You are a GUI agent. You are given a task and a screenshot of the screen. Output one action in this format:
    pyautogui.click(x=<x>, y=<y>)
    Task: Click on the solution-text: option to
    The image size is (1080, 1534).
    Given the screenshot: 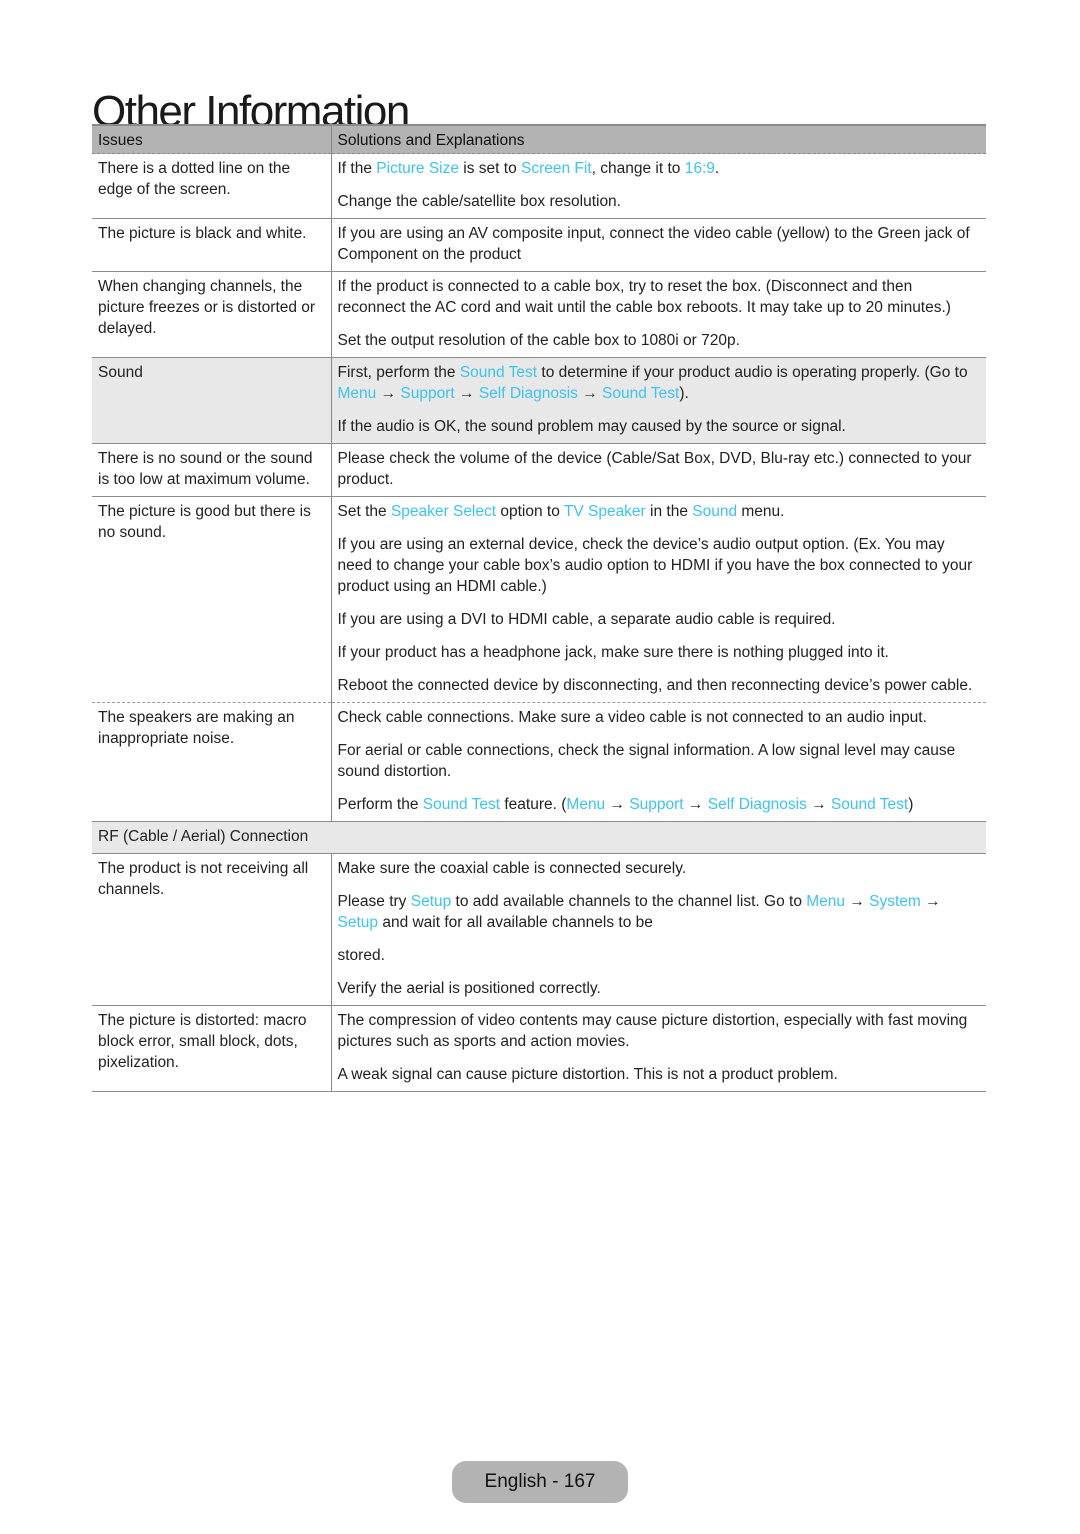 What is the action you would take?
    pyautogui.click(x=530, y=511)
    